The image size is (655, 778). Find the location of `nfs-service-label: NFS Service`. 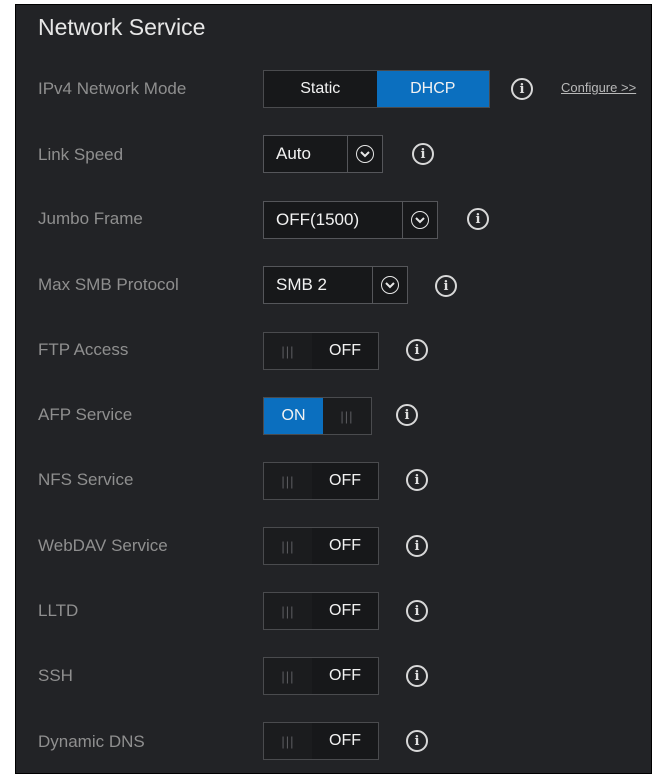

nfs-service-label: NFS Service is located at coordinates (86, 479).